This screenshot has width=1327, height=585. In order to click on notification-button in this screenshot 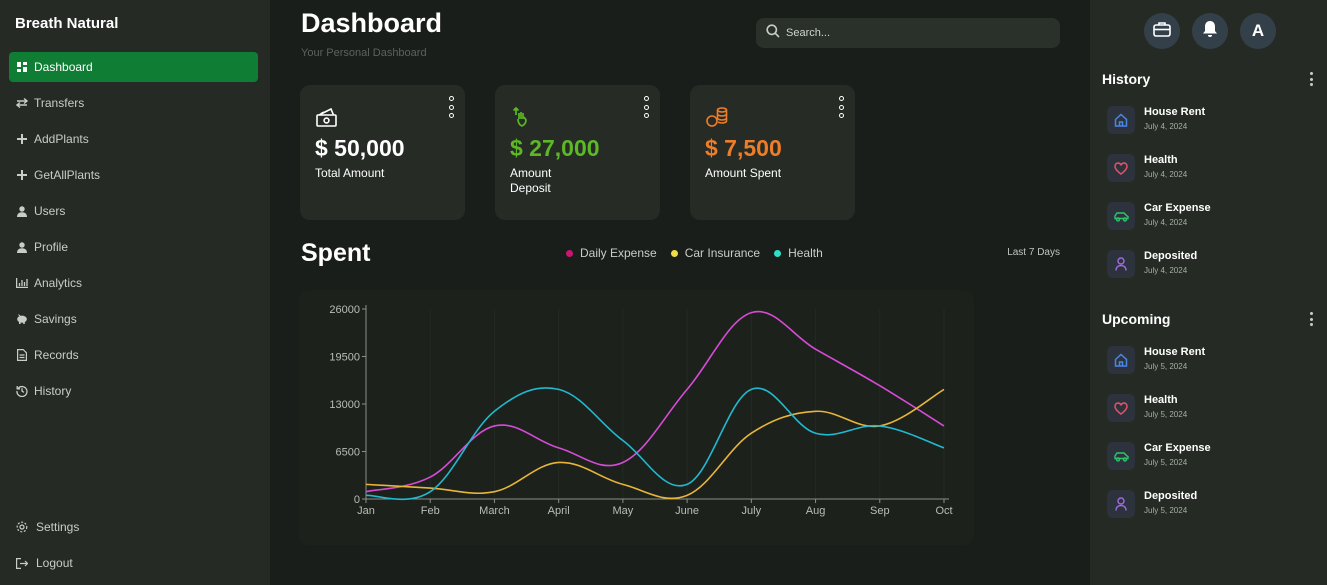, I will do `click(1210, 31)`.